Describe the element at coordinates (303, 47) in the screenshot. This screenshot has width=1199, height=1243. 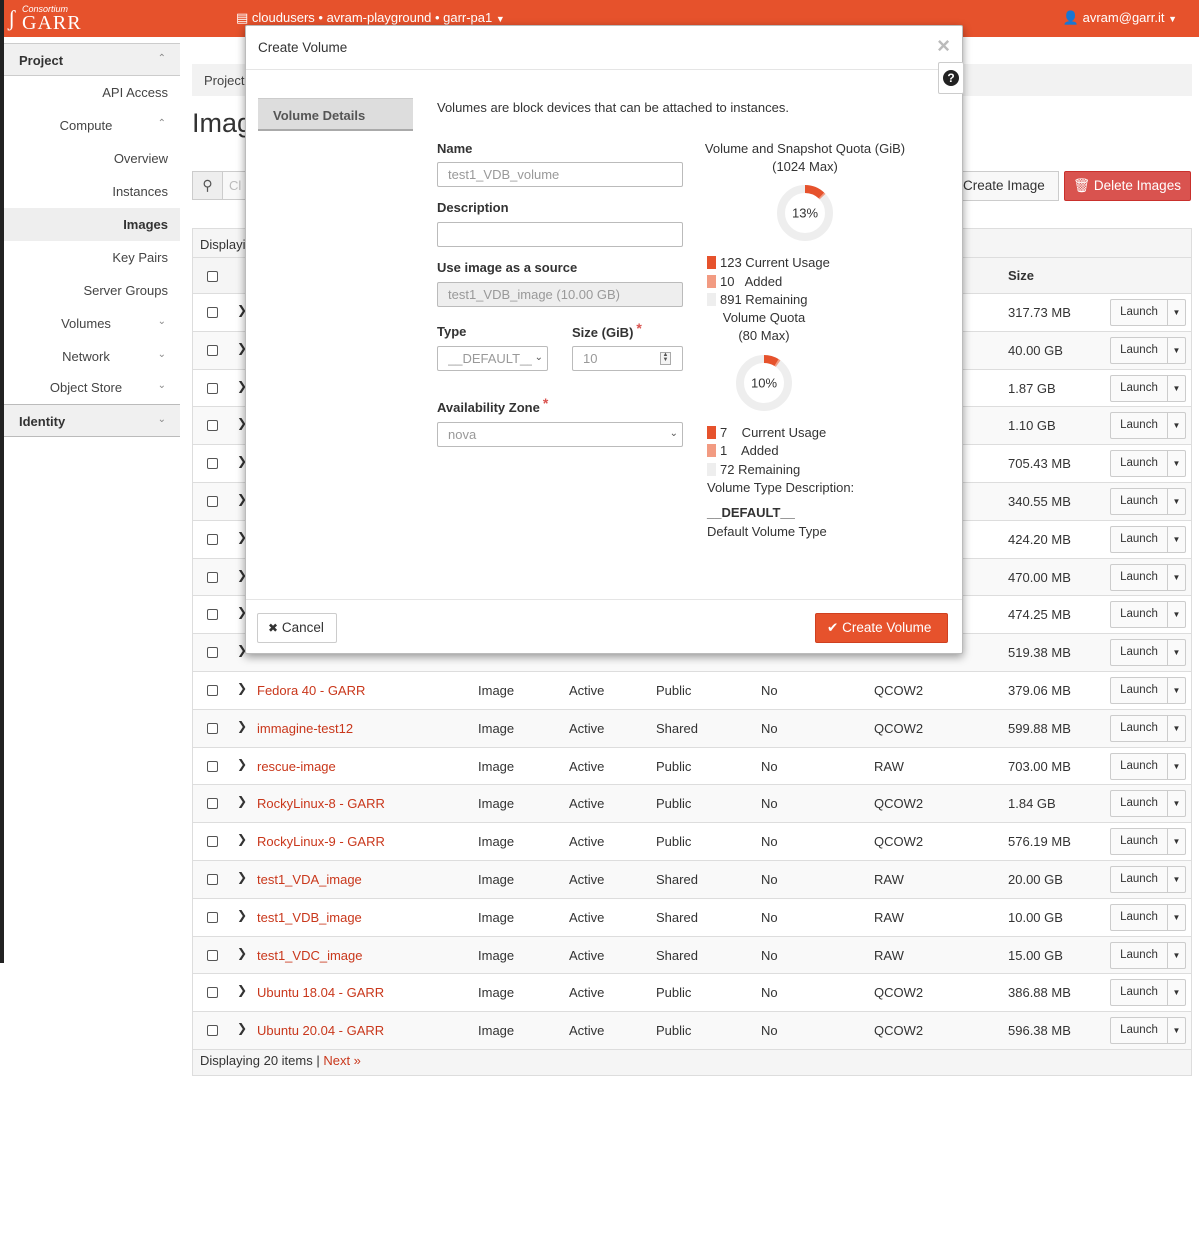
I see `modal-title: Create Volume` at that location.